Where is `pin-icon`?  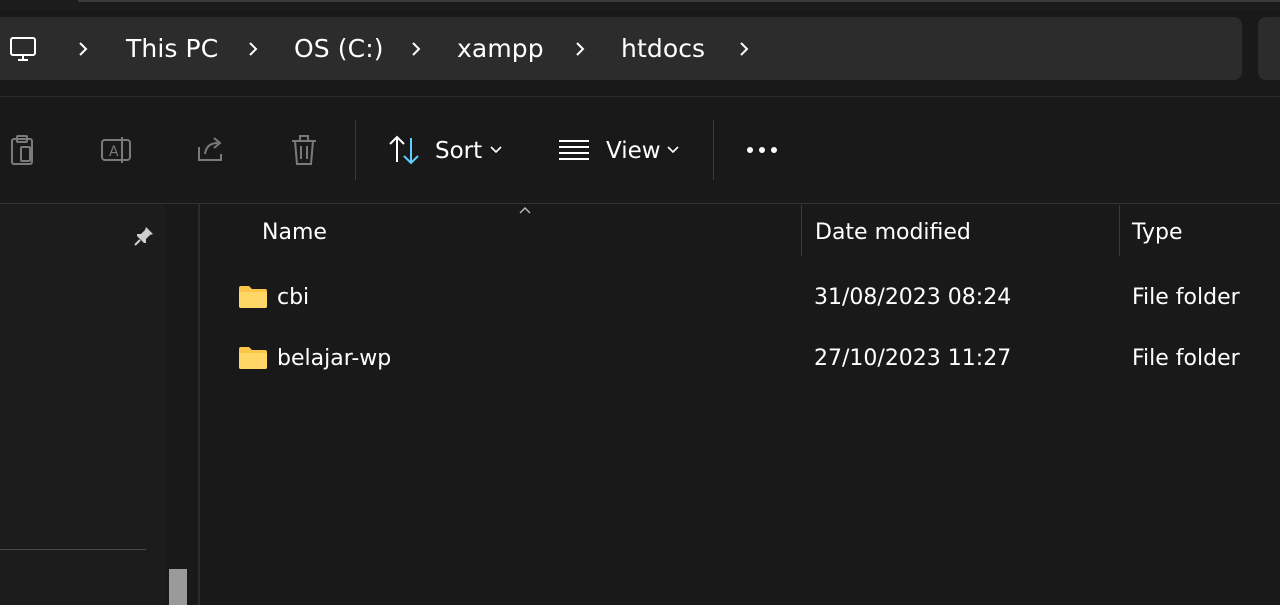 pin-icon is located at coordinates (144, 236).